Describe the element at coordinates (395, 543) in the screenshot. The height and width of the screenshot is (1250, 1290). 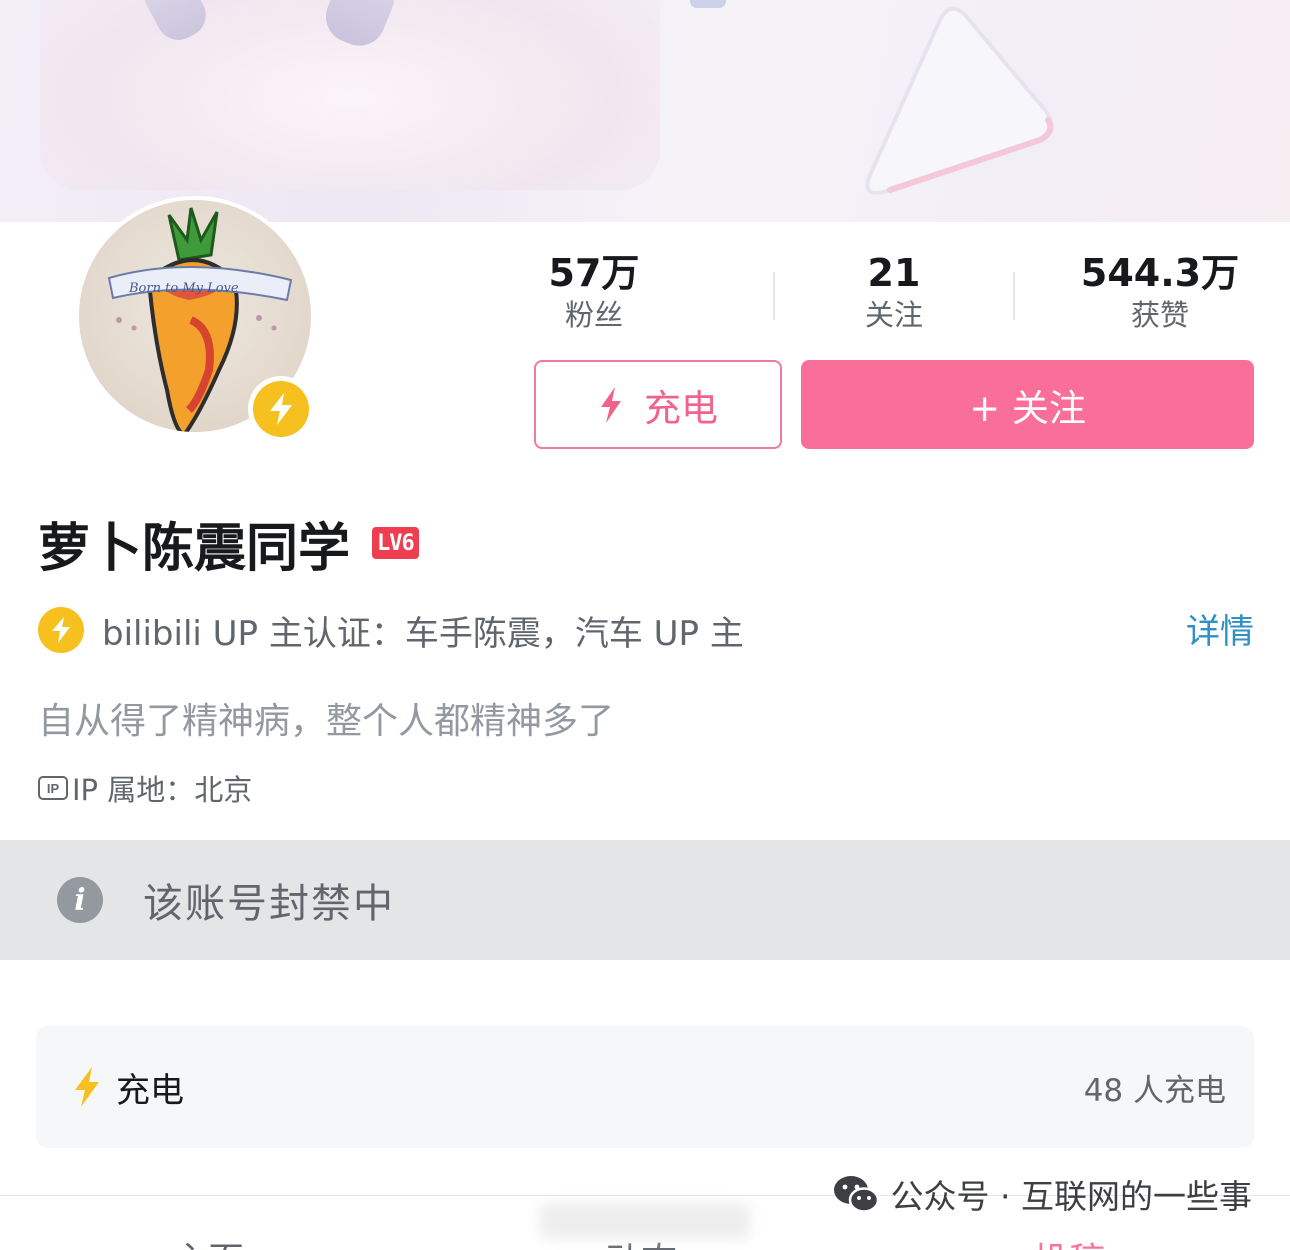
I see `level-badge: LV6` at that location.